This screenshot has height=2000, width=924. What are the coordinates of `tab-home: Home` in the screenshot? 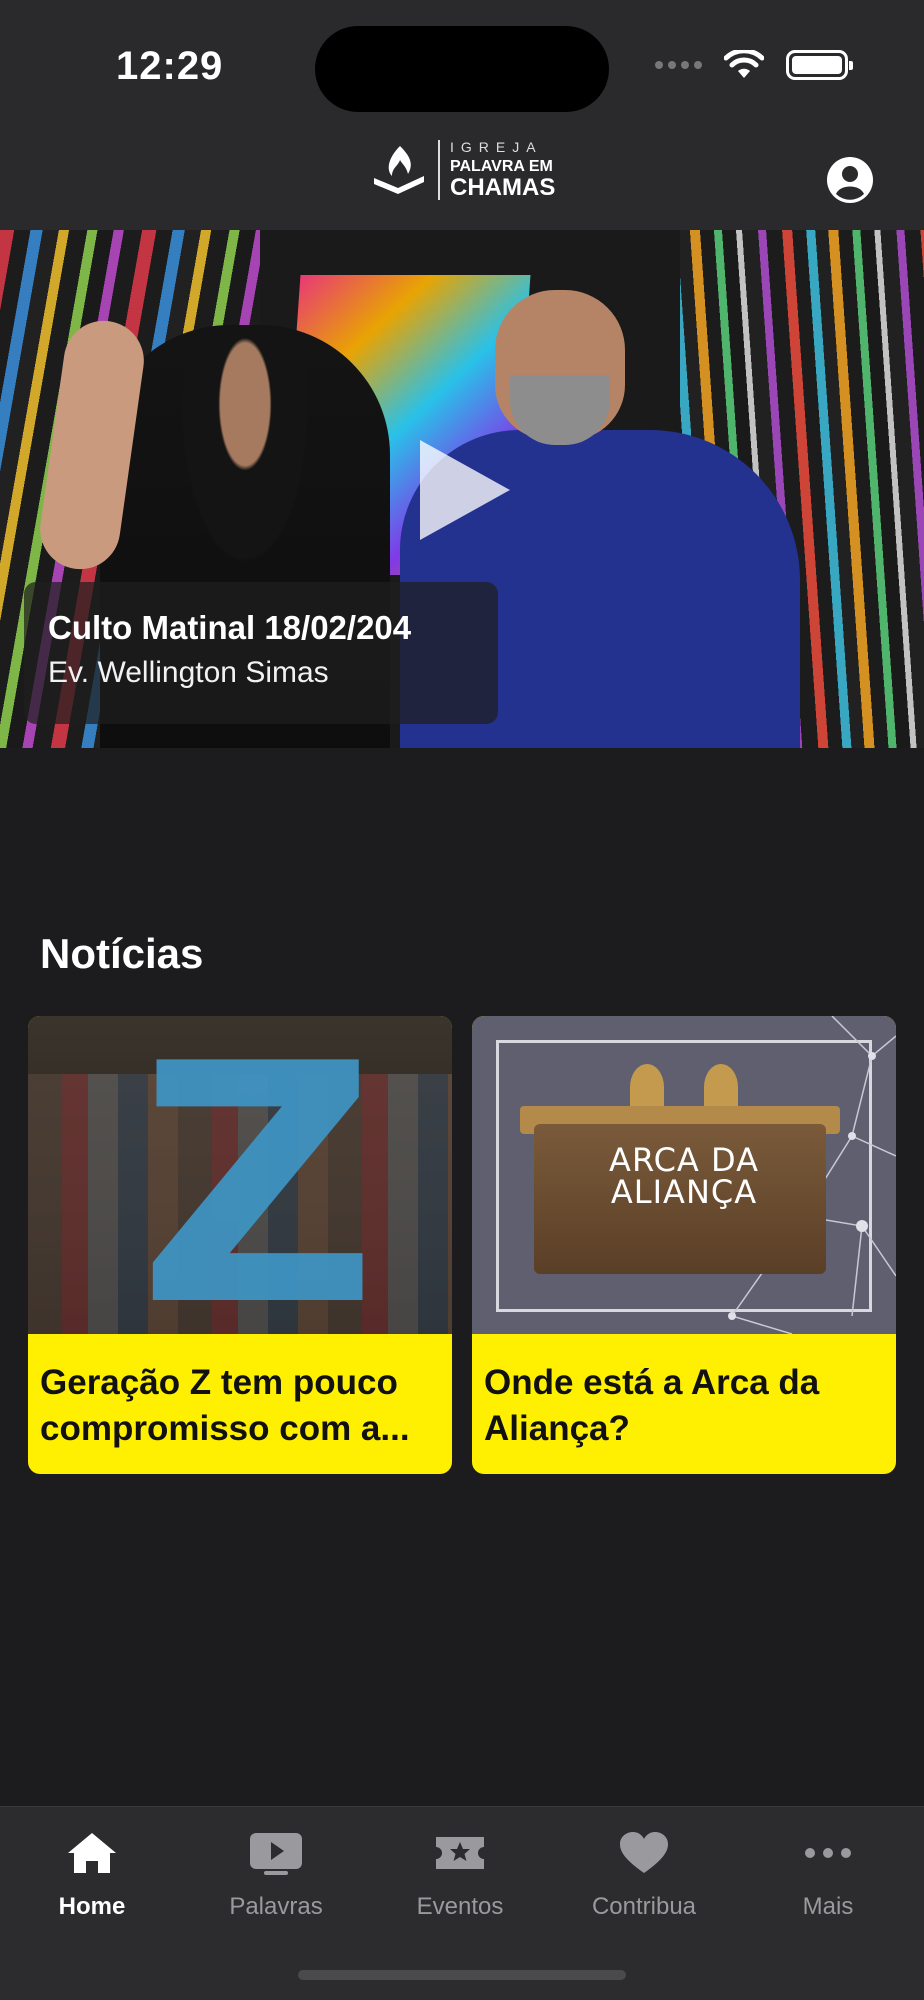 It's located at (92, 1875).